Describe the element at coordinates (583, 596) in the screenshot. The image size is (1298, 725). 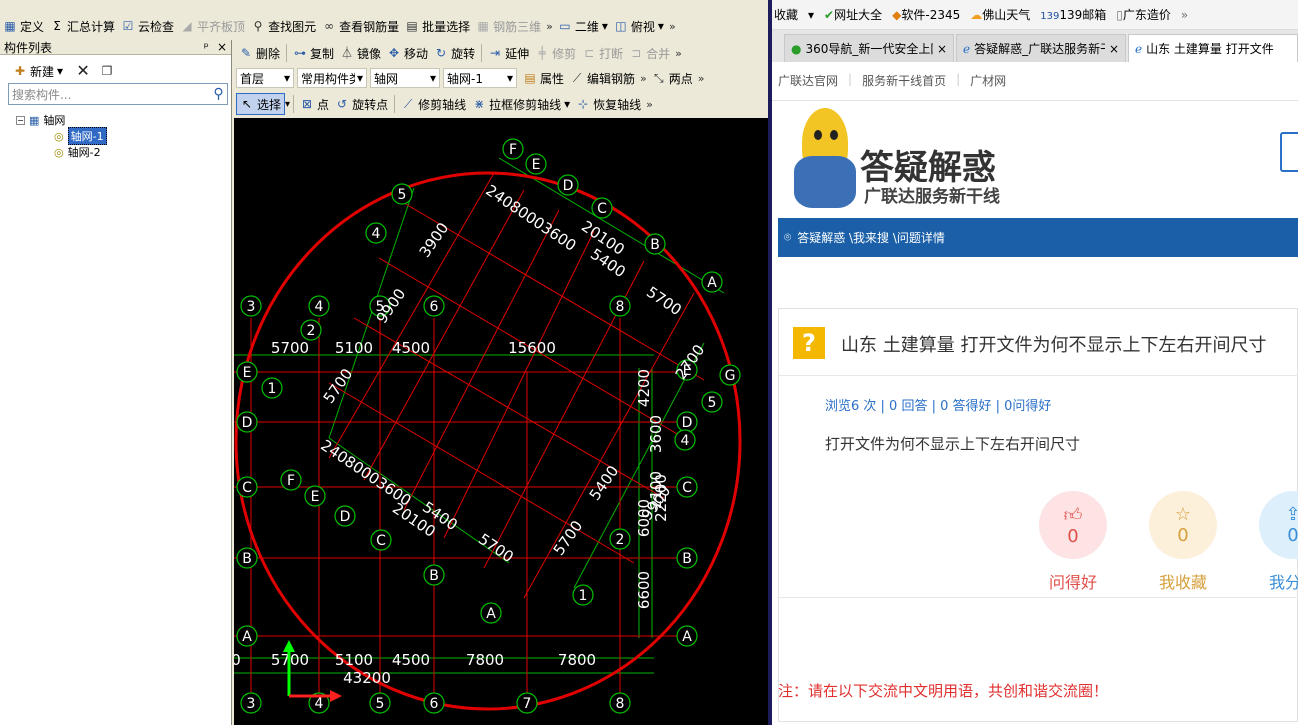
I see `axis-bubble-label: 1` at that location.